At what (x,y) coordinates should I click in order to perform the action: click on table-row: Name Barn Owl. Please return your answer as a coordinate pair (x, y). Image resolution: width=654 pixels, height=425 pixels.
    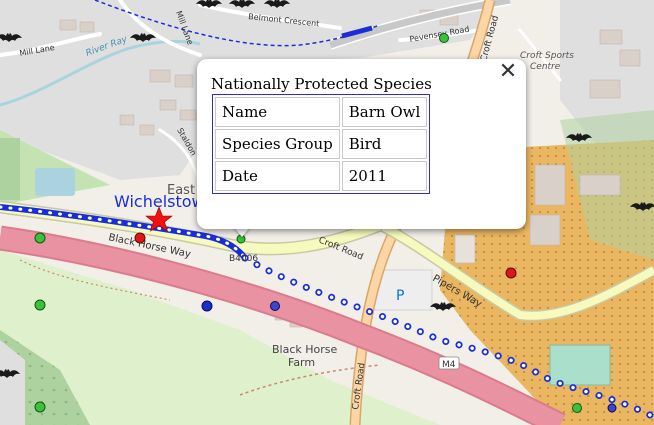
    Looking at the image, I should click on (321, 112).